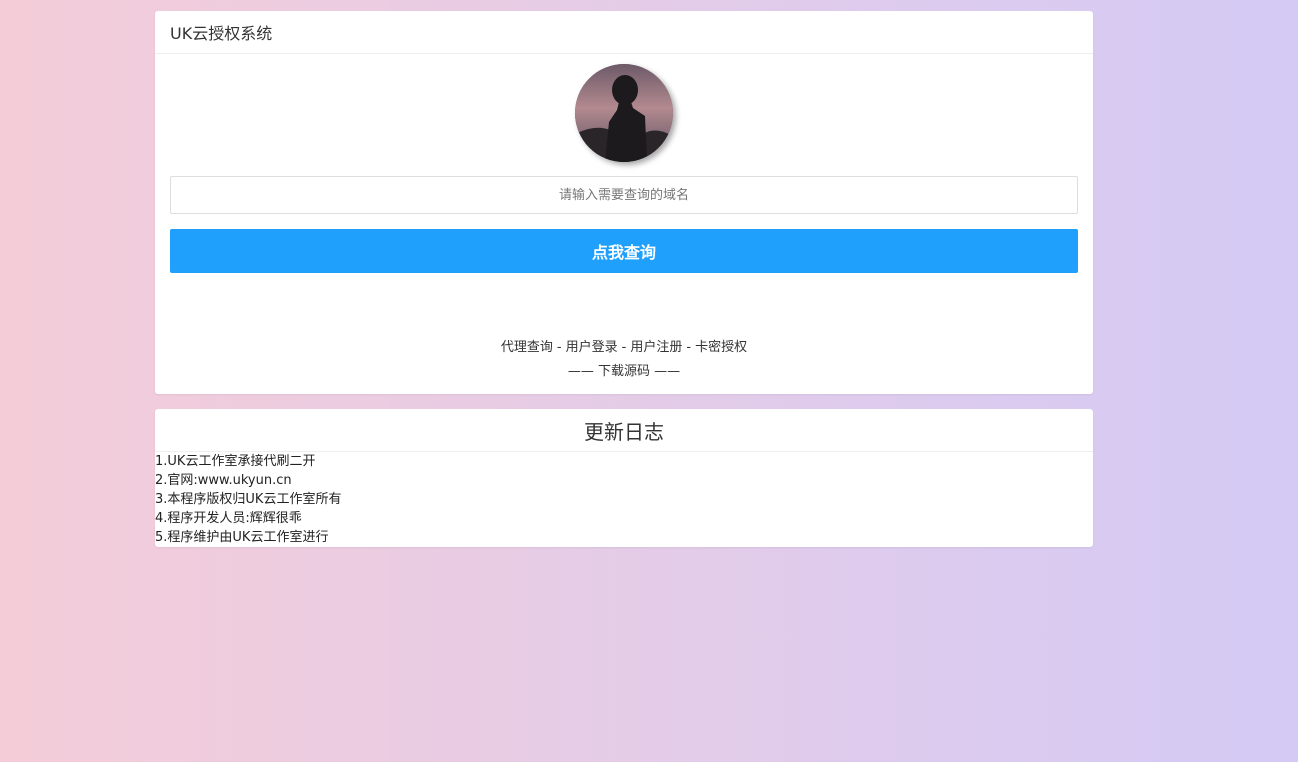  Describe the element at coordinates (223, 480) in the screenshot. I see `list-item: 2.官网:www.ukyun.cn` at that location.